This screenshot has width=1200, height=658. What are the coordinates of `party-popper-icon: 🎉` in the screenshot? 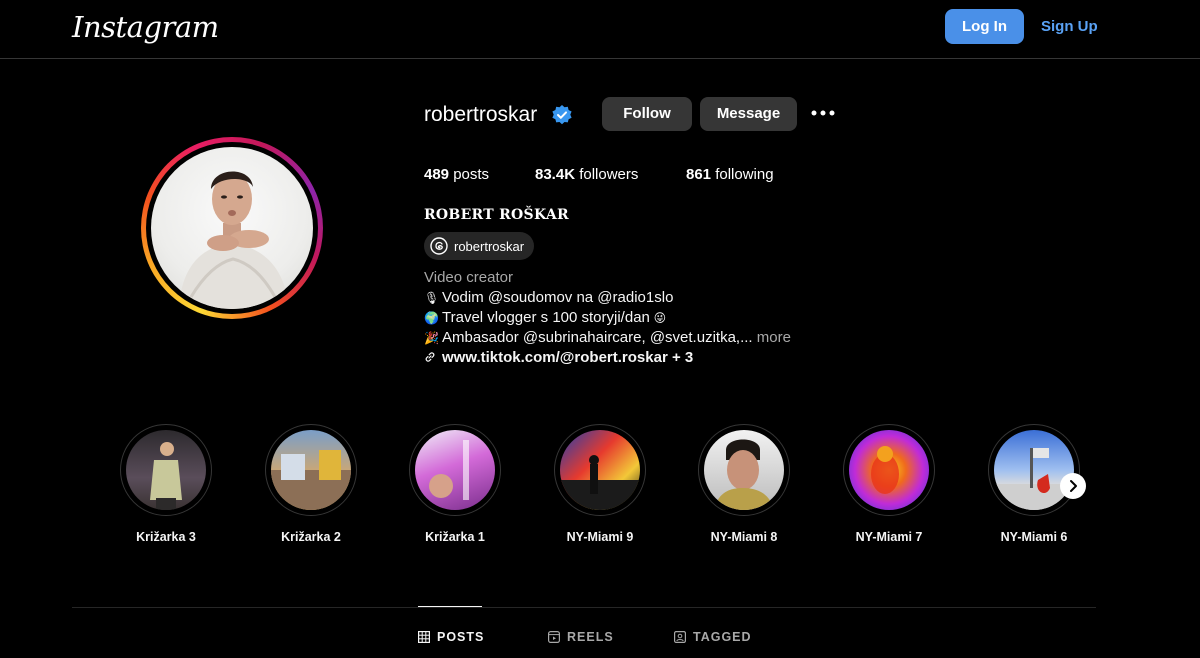 It's located at (431, 338).